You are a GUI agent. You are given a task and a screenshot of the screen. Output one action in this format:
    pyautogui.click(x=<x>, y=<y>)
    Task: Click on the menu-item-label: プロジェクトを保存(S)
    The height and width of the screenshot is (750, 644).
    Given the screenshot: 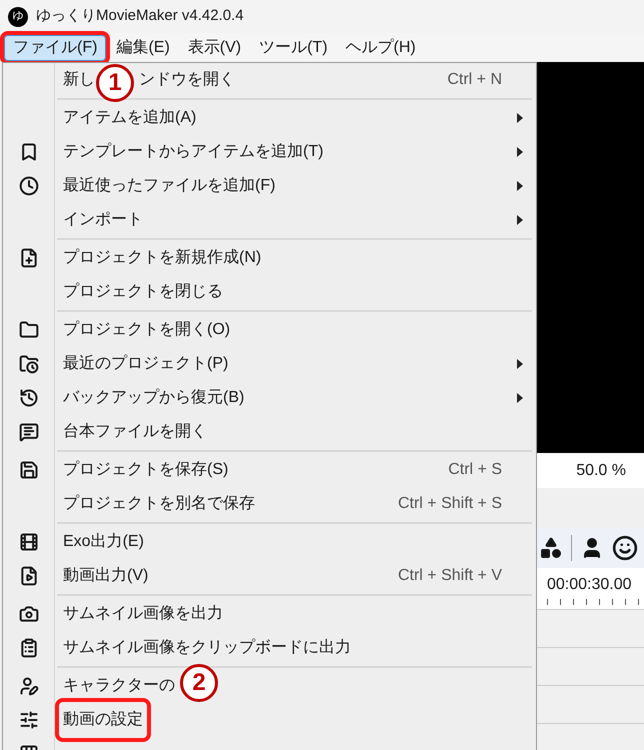 What is the action you would take?
    pyautogui.click(x=145, y=470)
    